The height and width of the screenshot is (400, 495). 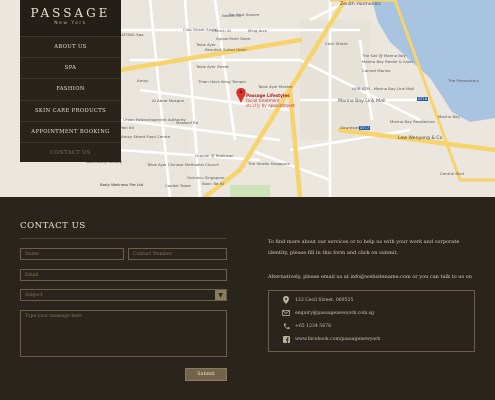 I want to click on map-label: Maxwell Rd, so click(x=187, y=122).